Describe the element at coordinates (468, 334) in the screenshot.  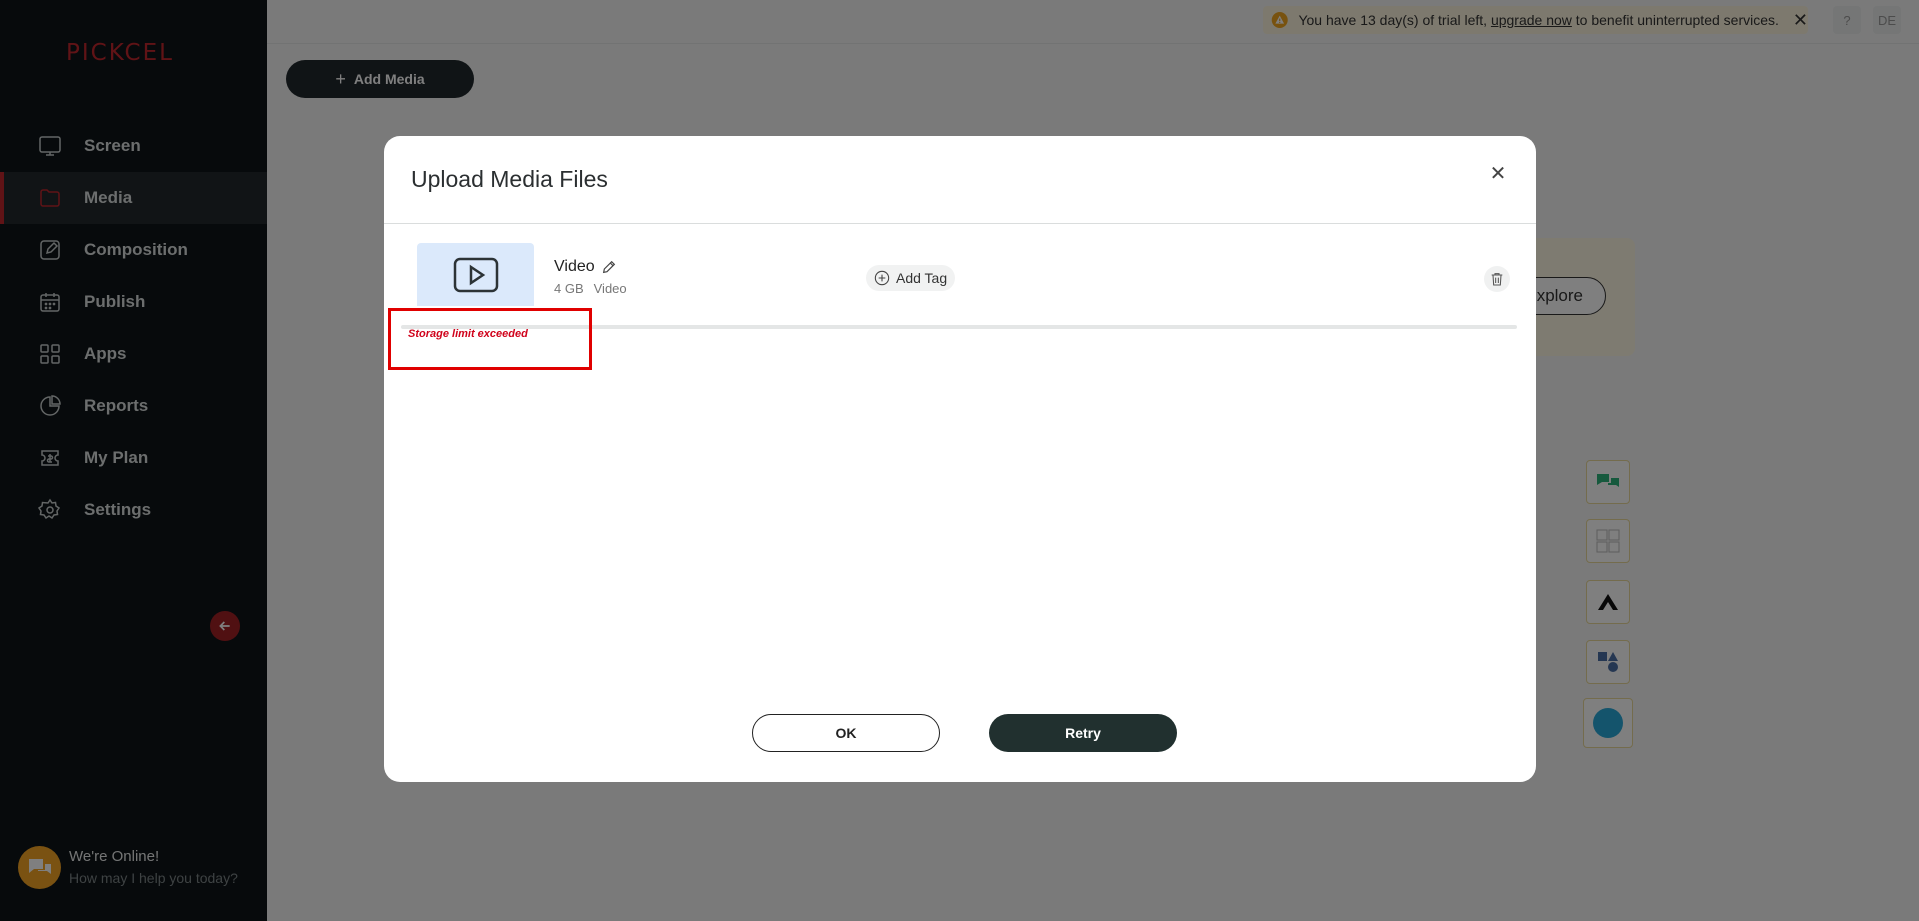
I see `upload-error-message: Storage limit exceeded` at that location.